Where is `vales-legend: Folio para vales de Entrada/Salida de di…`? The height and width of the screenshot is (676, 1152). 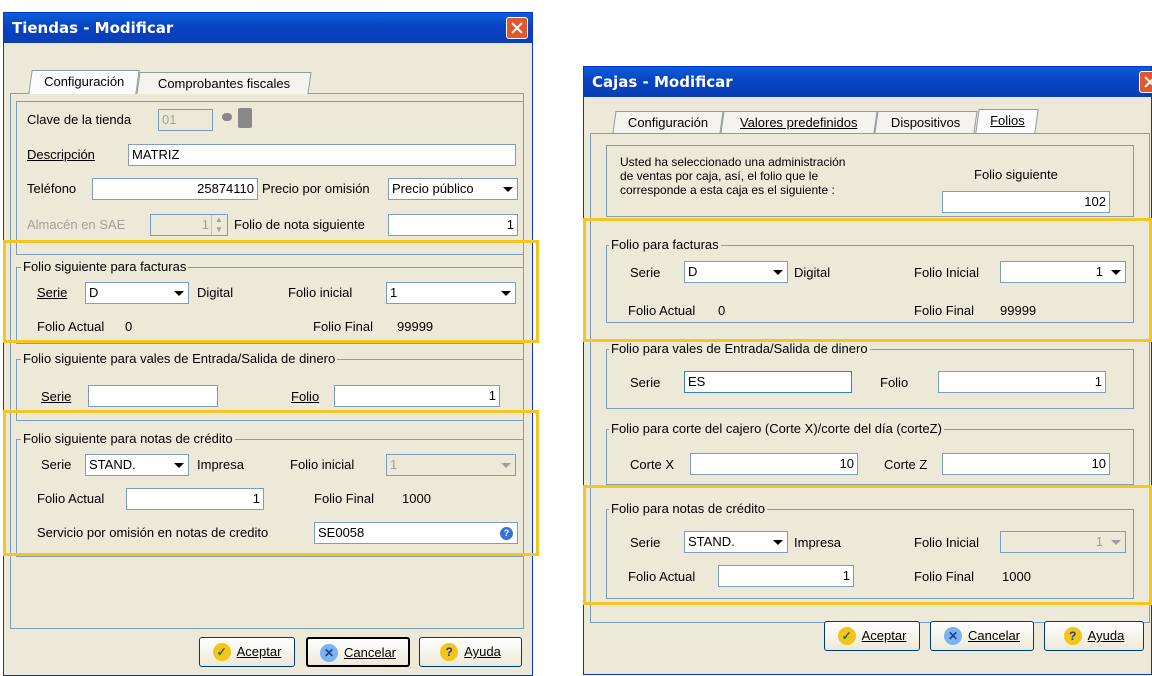
vales-legend: Folio para vales de Entrada/Salida de di… is located at coordinates (739, 348).